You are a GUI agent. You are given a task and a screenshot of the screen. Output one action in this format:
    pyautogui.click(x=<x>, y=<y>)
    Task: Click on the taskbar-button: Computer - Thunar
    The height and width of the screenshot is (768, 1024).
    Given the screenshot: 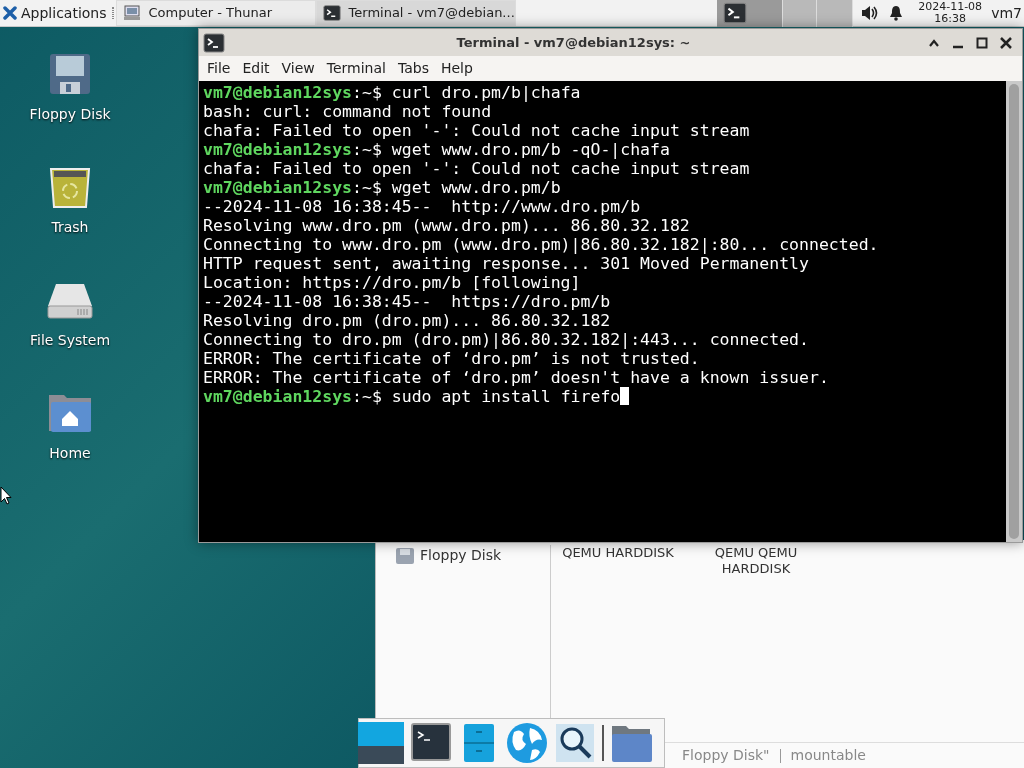 What is the action you would take?
    pyautogui.click(x=215, y=13)
    